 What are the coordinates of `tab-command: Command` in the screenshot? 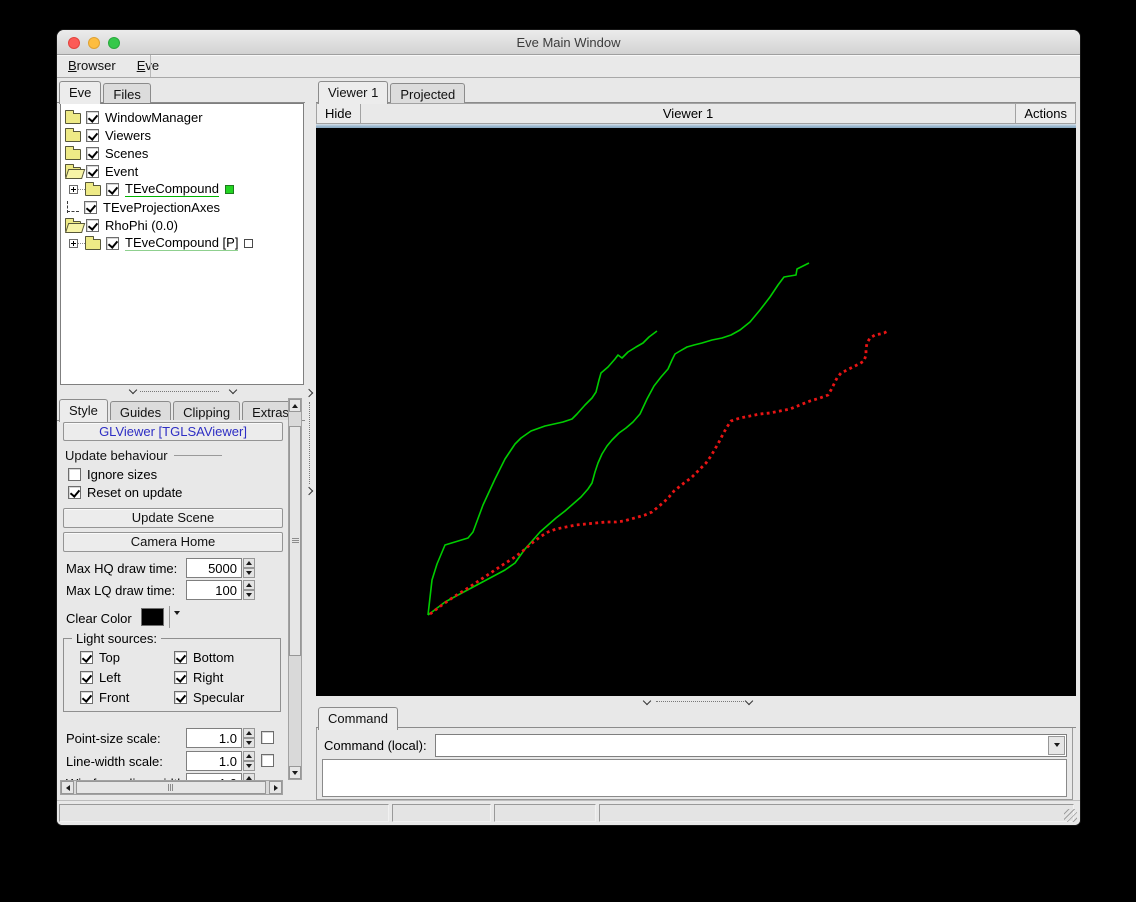 It's located at (358, 718).